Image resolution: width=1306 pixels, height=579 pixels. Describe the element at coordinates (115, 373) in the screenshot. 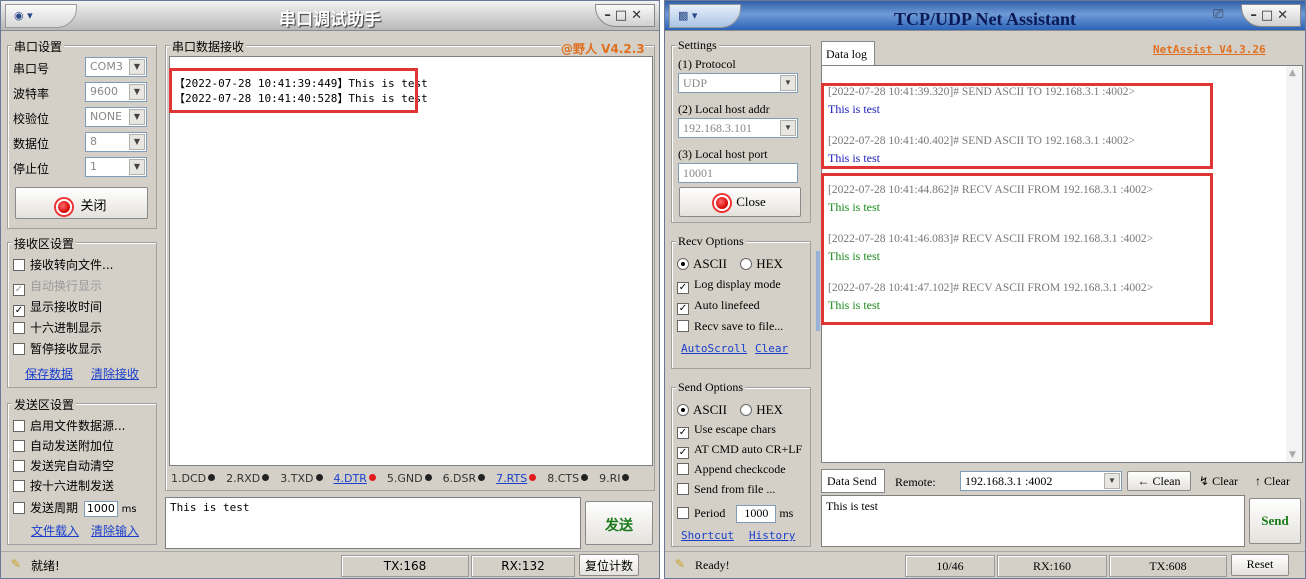

I see `clear-recv-link: 清除接收` at that location.